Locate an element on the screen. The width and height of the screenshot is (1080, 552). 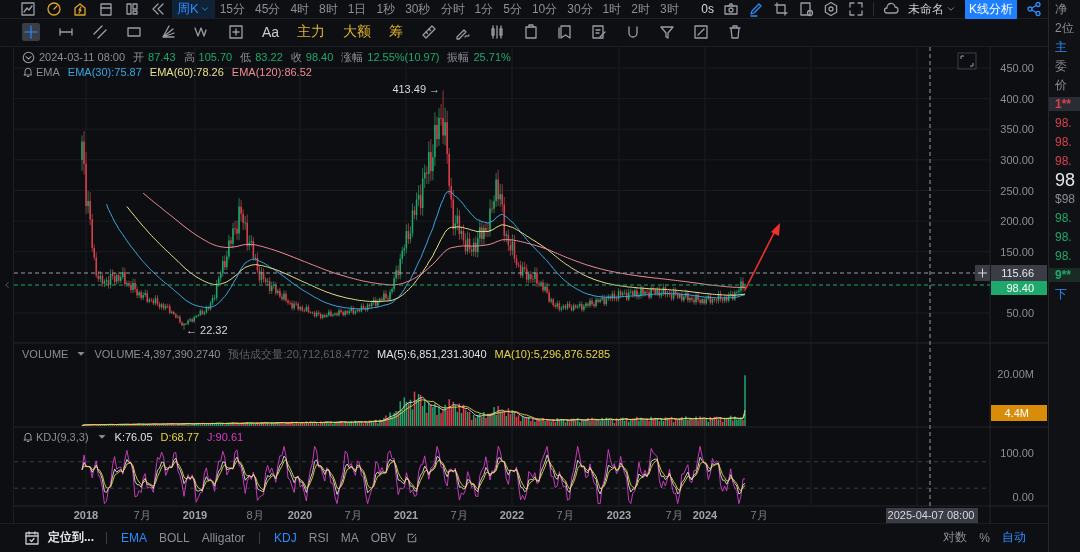
legend-datetime: 2024-03-11 08:00 is located at coordinates (82, 57).